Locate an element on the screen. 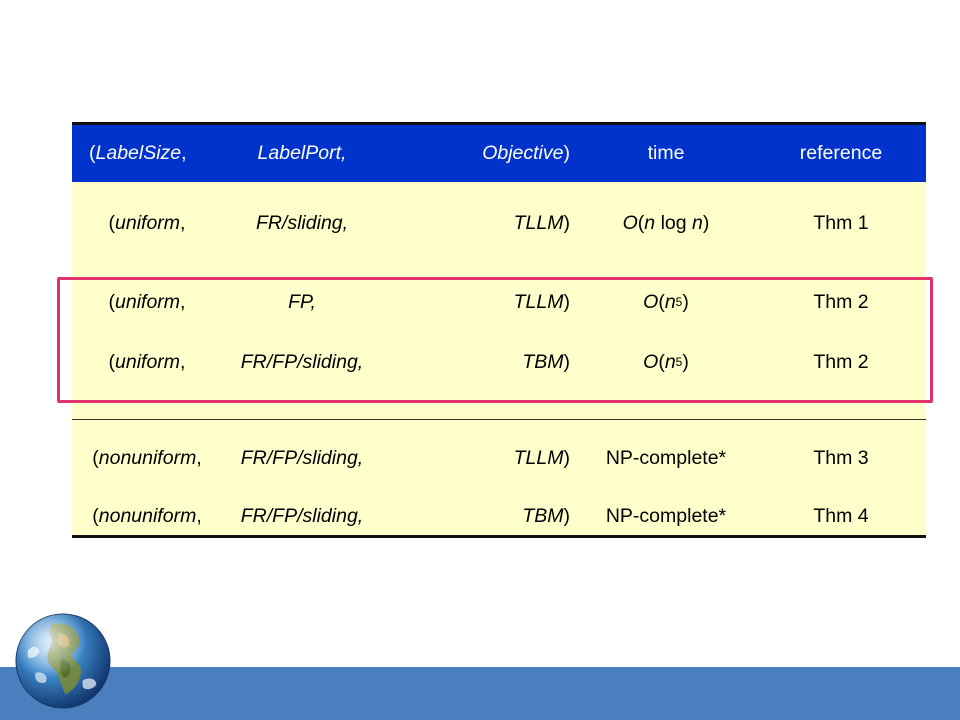 The width and height of the screenshot is (960, 720). cell-objective: TBM) is located at coordinates (546, 515).